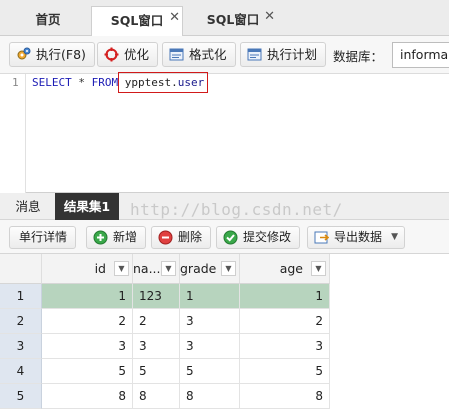 This screenshot has height=417, width=449. I want to click on cell-age: 2, so click(285, 321).